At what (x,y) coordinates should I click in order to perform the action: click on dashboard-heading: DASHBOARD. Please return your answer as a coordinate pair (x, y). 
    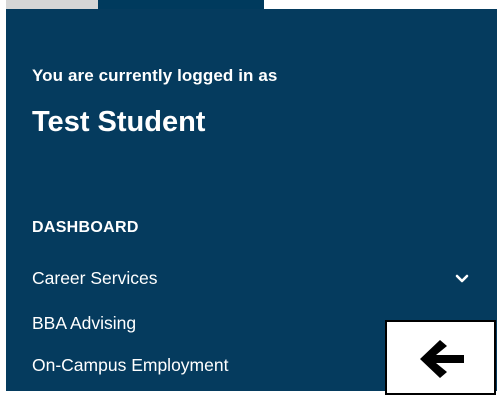
    Looking at the image, I should click on (85, 228).